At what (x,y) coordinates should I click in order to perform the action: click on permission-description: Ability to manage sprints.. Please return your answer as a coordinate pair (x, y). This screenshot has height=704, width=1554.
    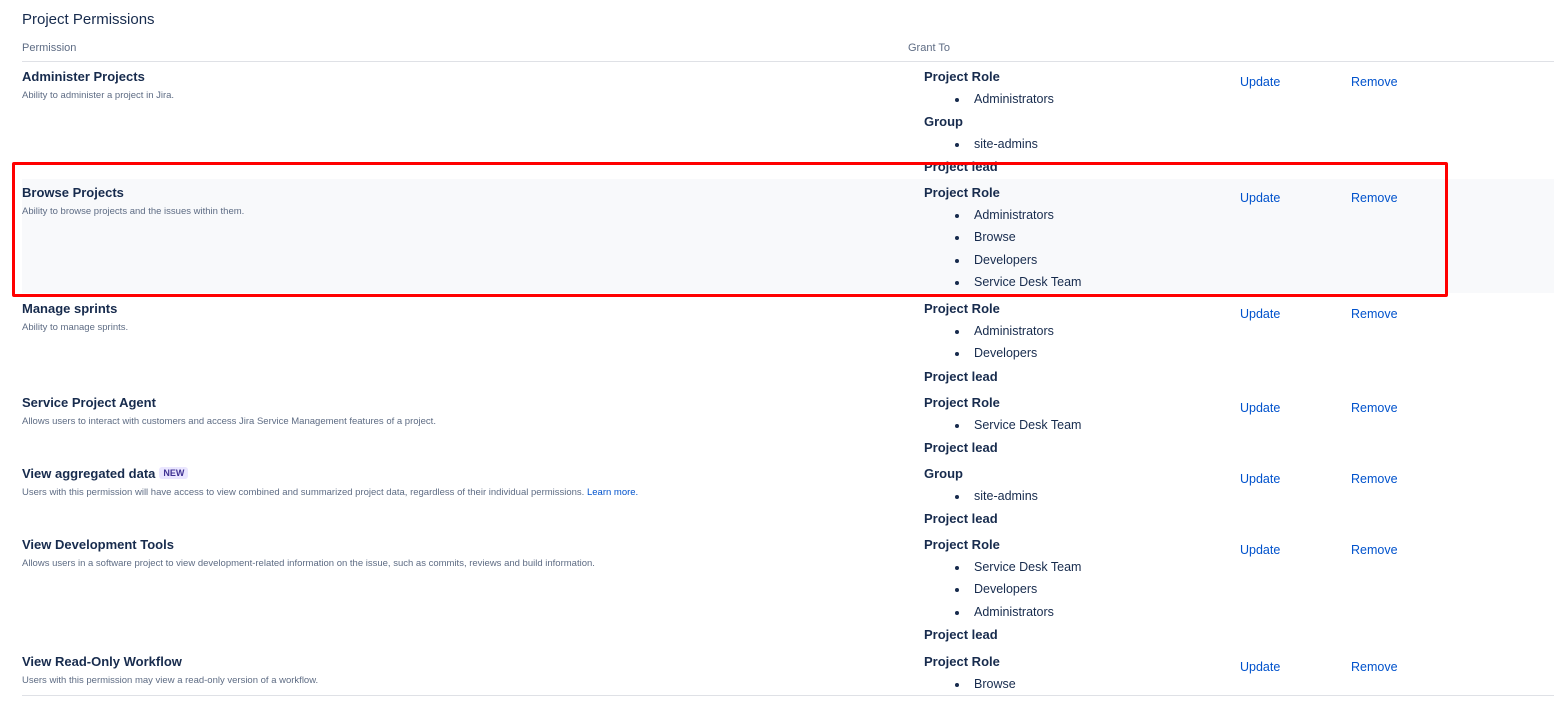
    Looking at the image, I should click on (75, 327).